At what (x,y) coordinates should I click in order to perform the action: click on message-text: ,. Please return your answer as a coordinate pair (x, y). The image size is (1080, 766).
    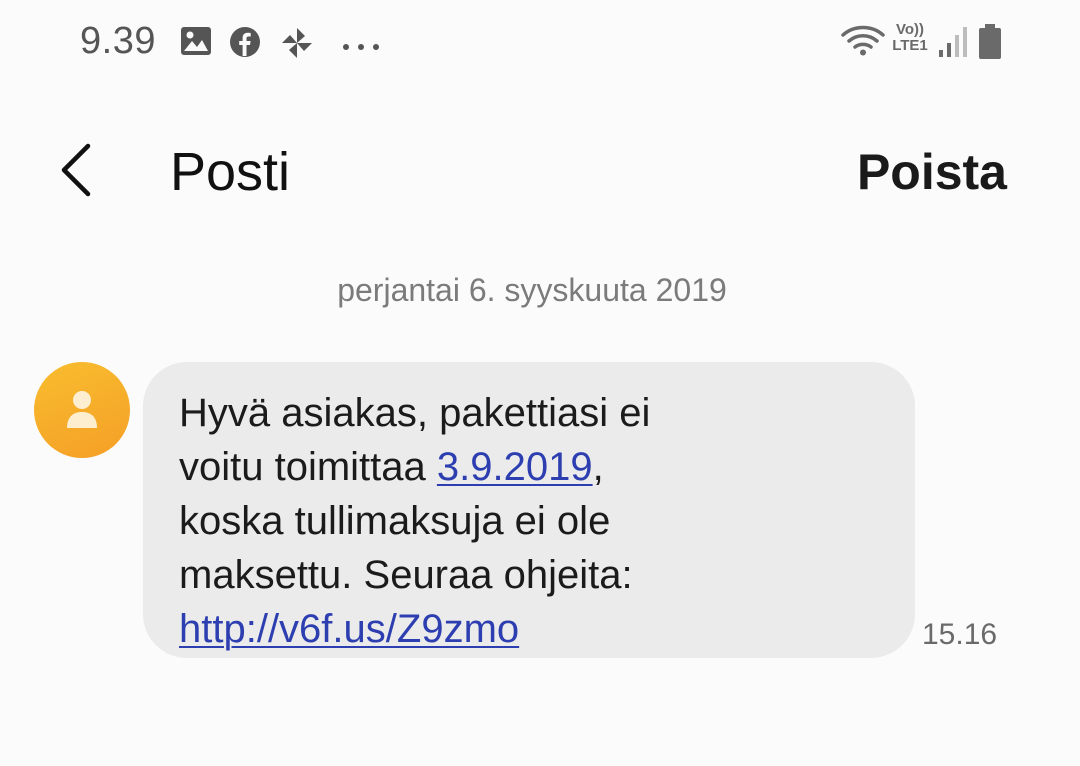
    Looking at the image, I should click on (598, 467).